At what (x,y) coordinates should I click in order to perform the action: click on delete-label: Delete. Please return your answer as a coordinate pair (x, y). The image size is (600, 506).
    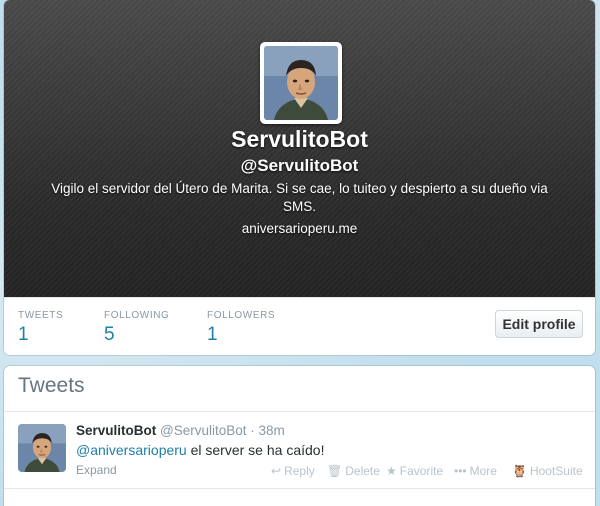
    Looking at the image, I should click on (362, 471).